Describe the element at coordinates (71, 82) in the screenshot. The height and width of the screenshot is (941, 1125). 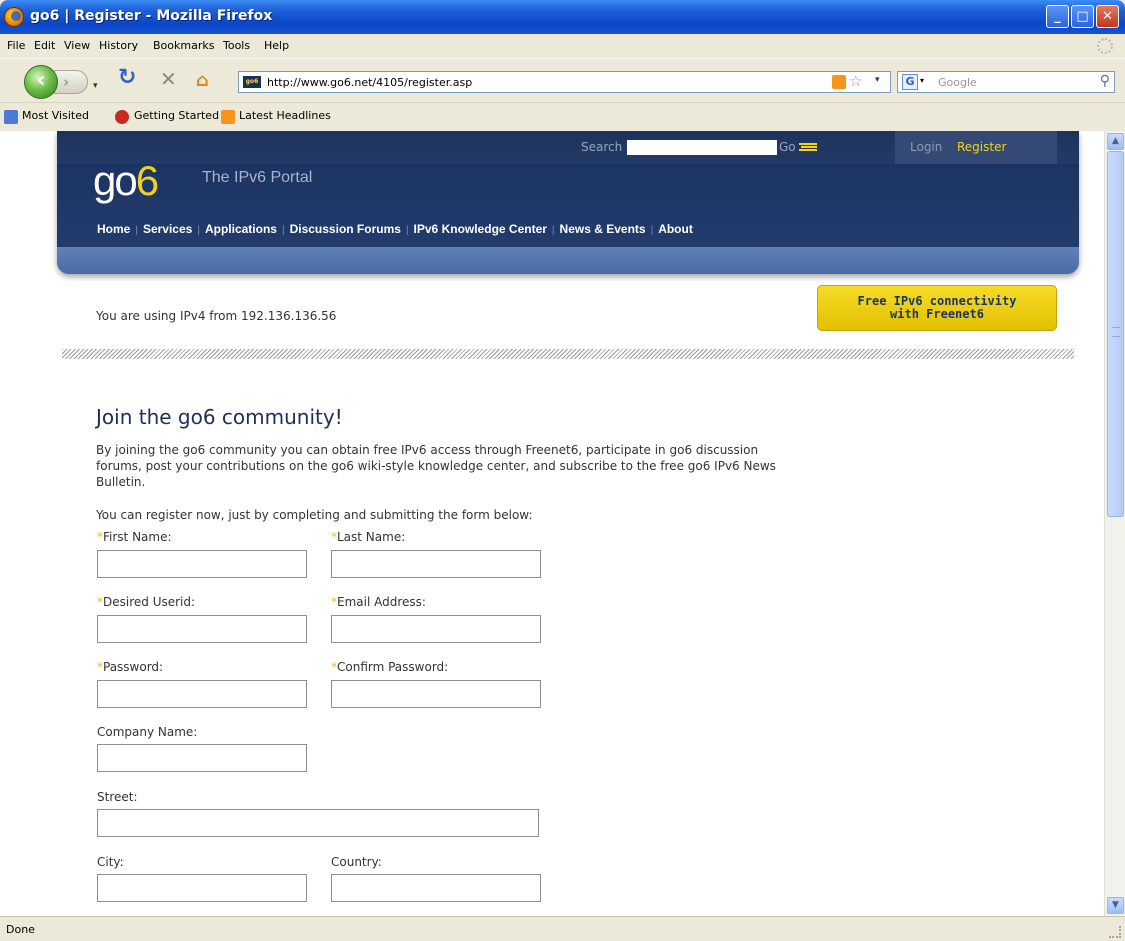
I see `forward-button: ›` at that location.